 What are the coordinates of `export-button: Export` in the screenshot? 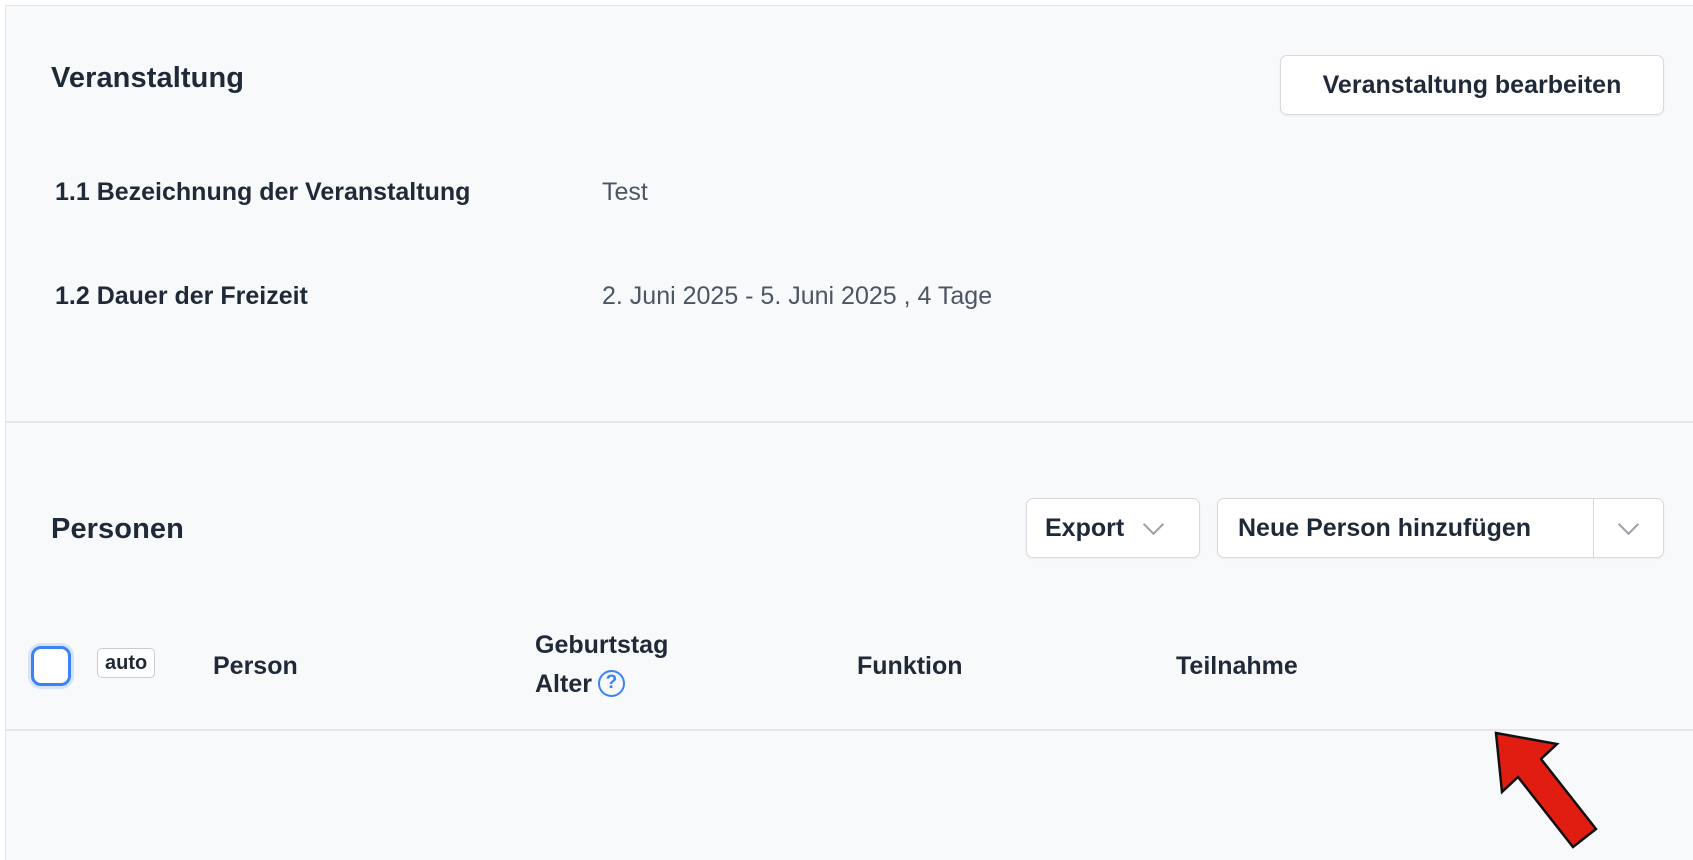 It's located at (1113, 528).